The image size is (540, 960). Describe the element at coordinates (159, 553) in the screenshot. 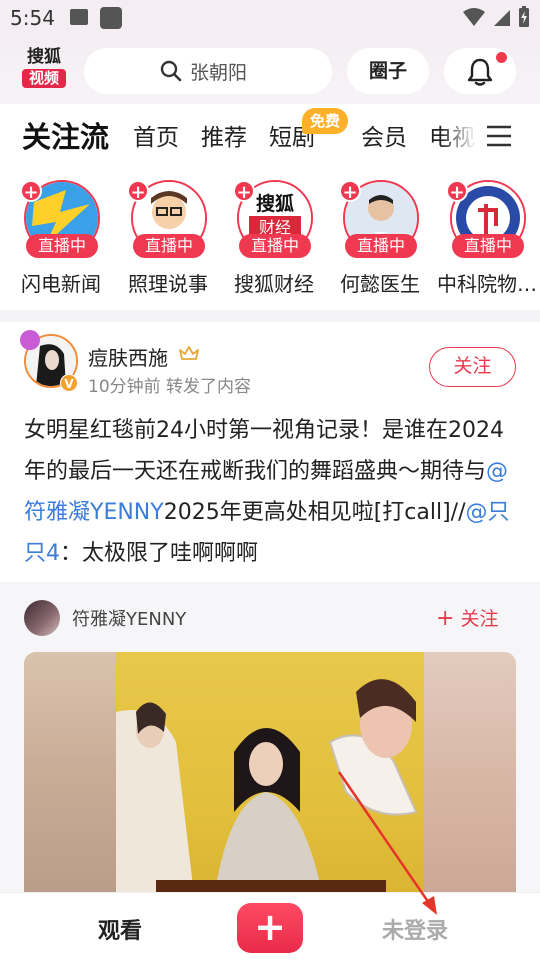

I see `post-text-part: ：太极限了哇啊啊啊` at that location.